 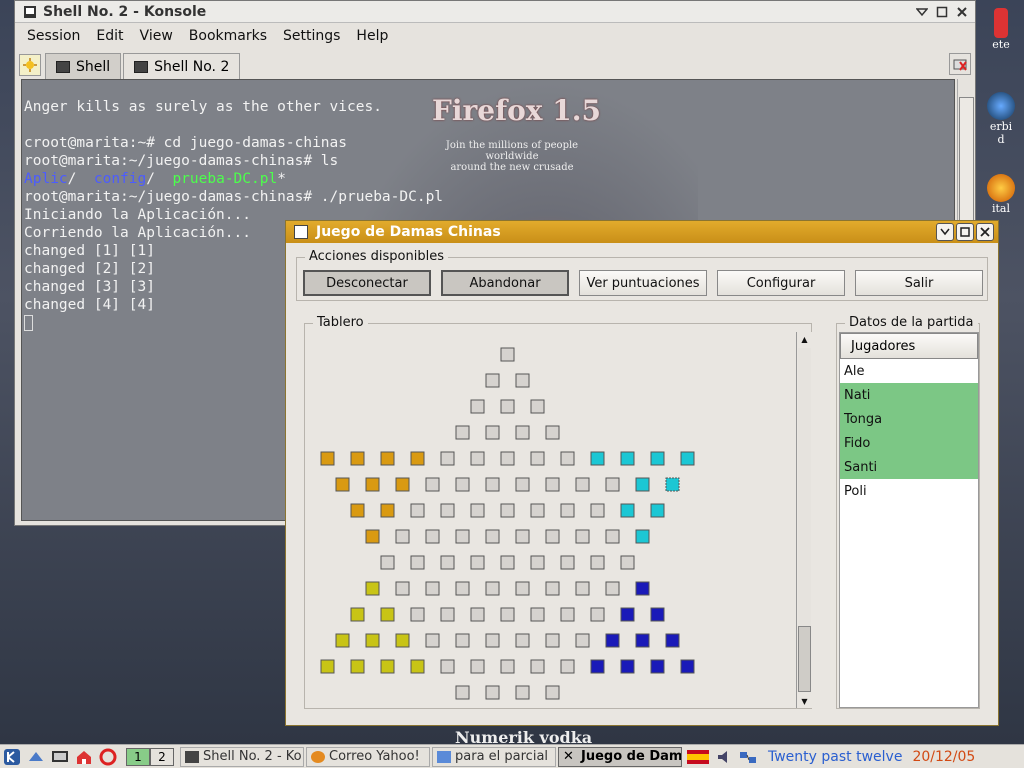 What do you see at coordinates (804, 339) in the screenshot?
I see `scroll-up-arrow: ▲` at bounding box center [804, 339].